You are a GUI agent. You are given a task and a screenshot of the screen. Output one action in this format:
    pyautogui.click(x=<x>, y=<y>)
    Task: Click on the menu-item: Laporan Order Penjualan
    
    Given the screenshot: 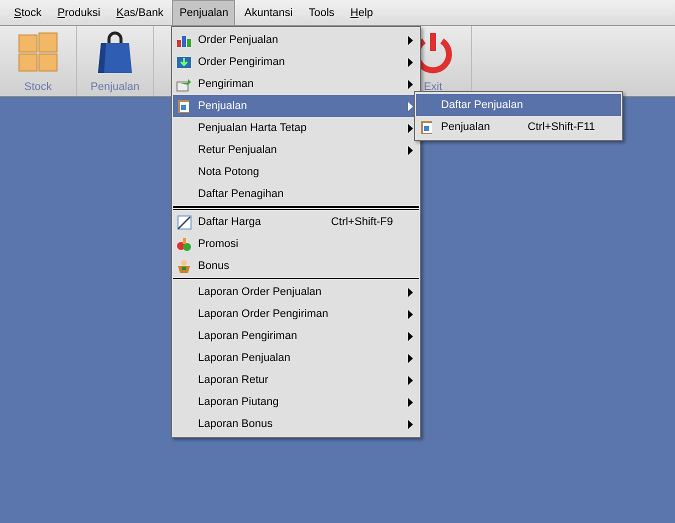 What is the action you would take?
    pyautogui.click(x=296, y=292)
    